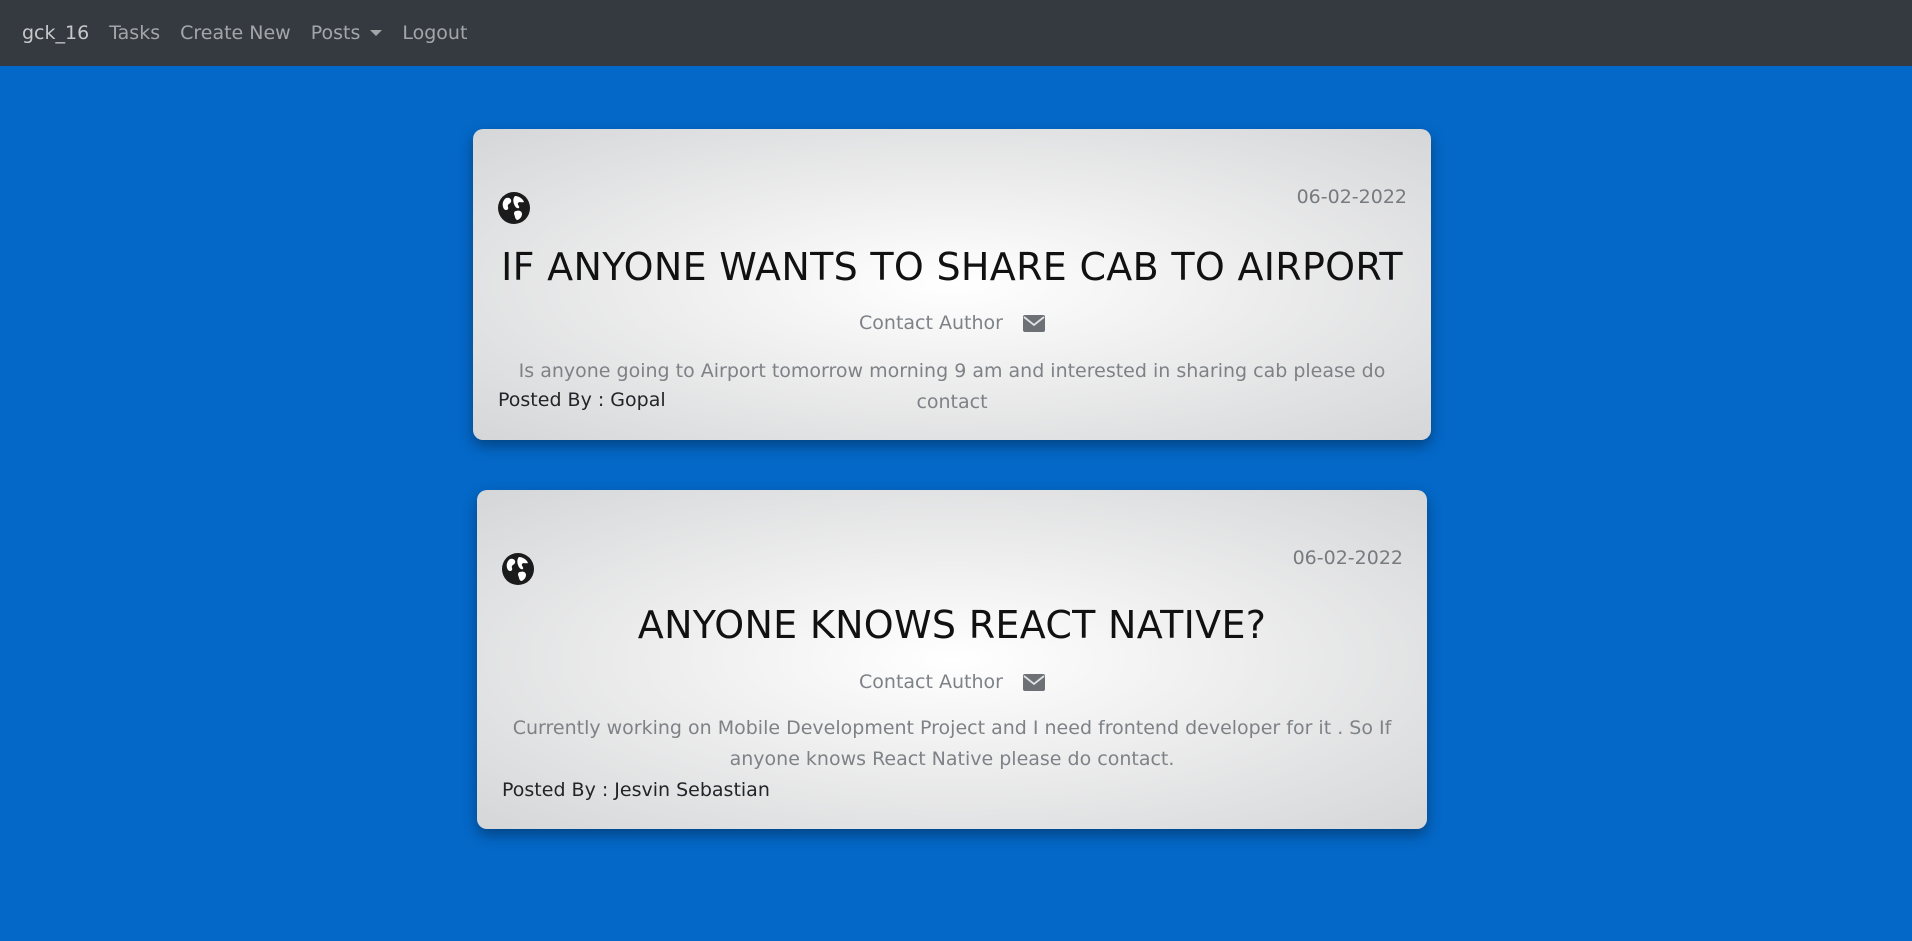 The width and height of the screenshot is (1912, 941). I want to click on post-title: ANYONE KNOWS REACT NATIVE?, so click(952, 625).